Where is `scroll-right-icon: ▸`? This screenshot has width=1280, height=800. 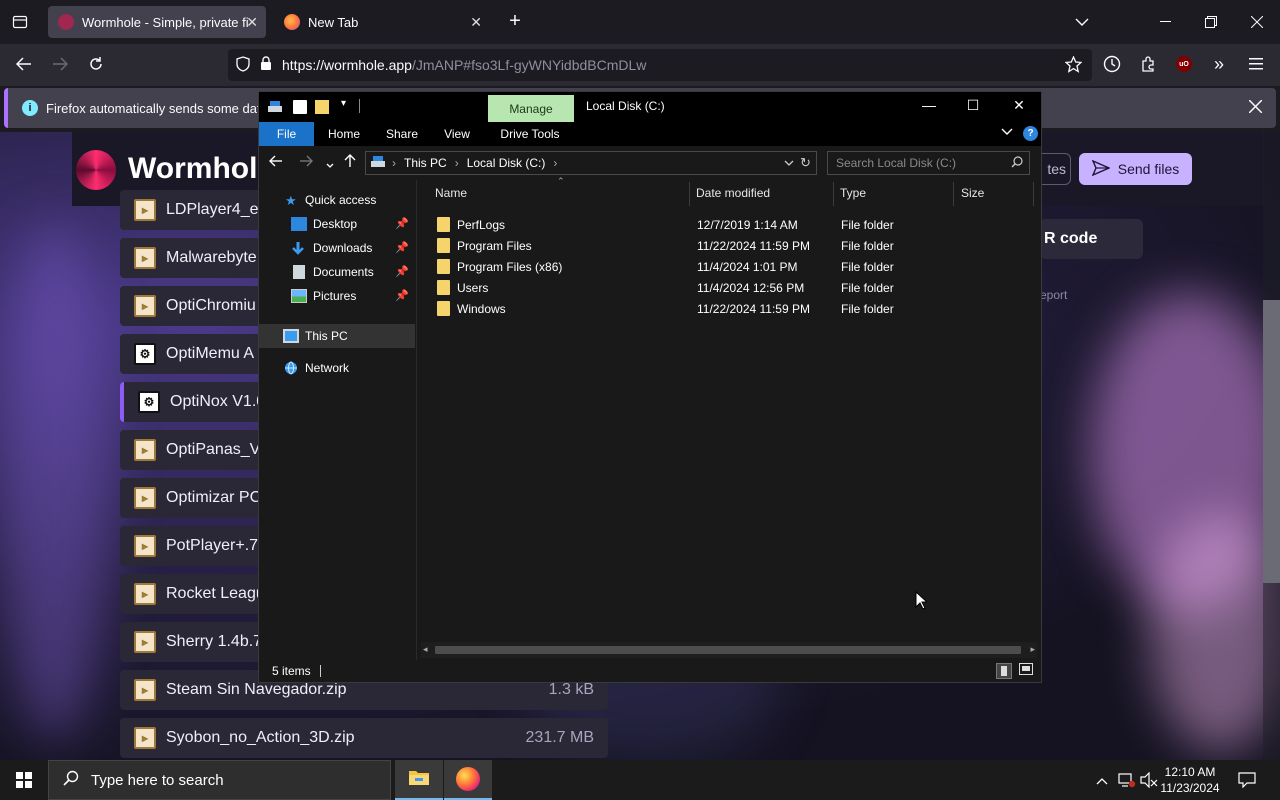
scroll-right-icon: ▸ is located at coordinates (1032, 649).